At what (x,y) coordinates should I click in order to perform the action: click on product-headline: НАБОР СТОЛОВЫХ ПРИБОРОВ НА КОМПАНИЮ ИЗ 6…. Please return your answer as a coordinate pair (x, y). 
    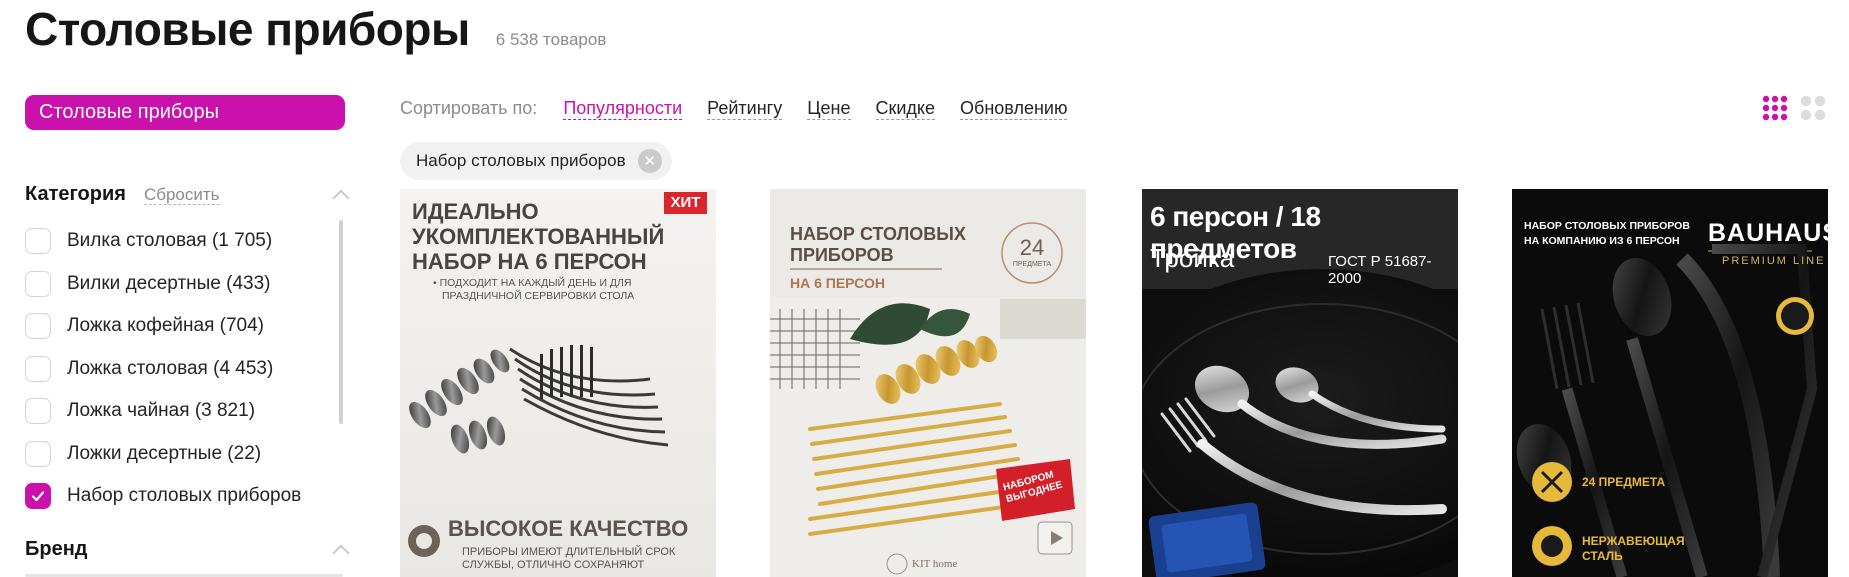
    Looking at the image, I should click on (1607, 234).